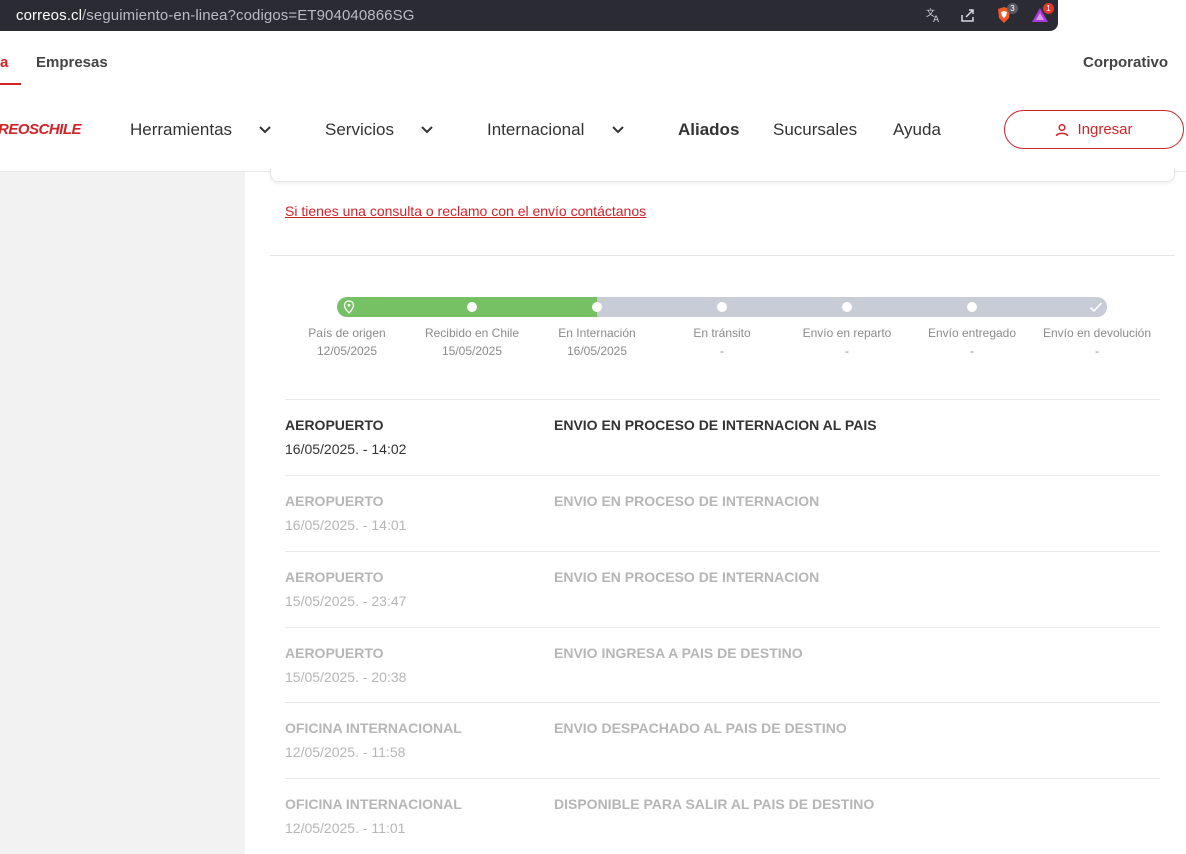 The image size is (1186, 854). Describe the element at coordinates (346, 601) in the screenshot. I see `event-date: 15/05/2025. - 23:47` at that location.